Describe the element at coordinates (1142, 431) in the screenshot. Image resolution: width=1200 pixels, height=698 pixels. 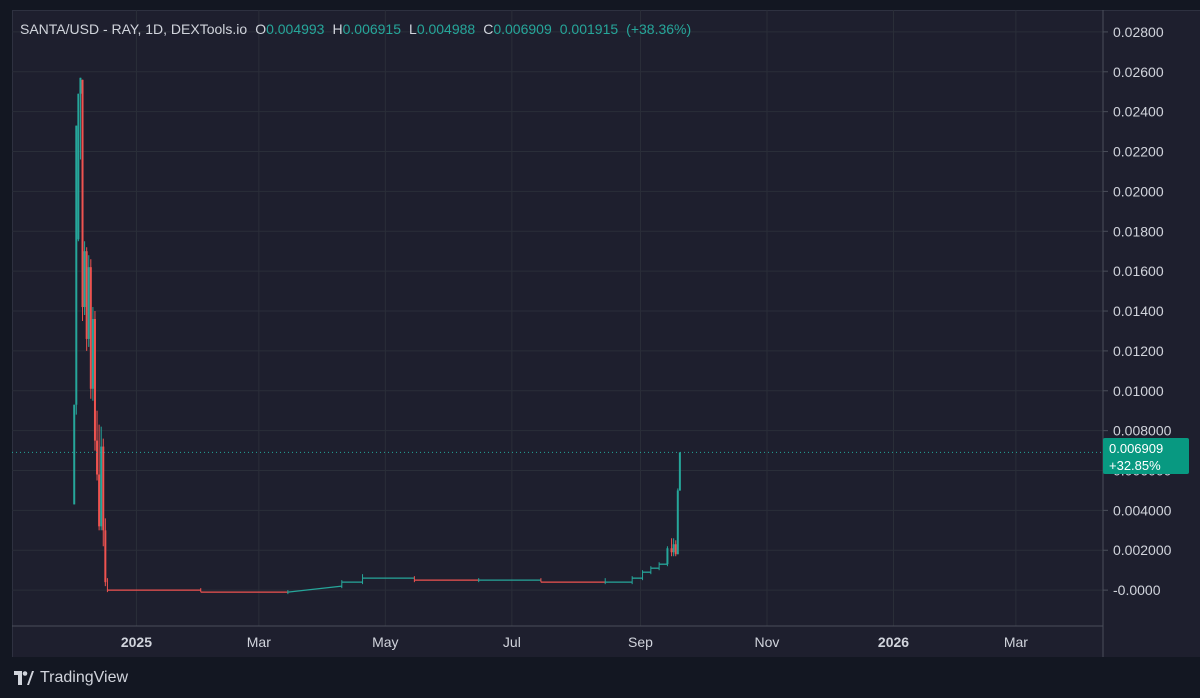
I see `y-tick-label: 0.008000` at that location.